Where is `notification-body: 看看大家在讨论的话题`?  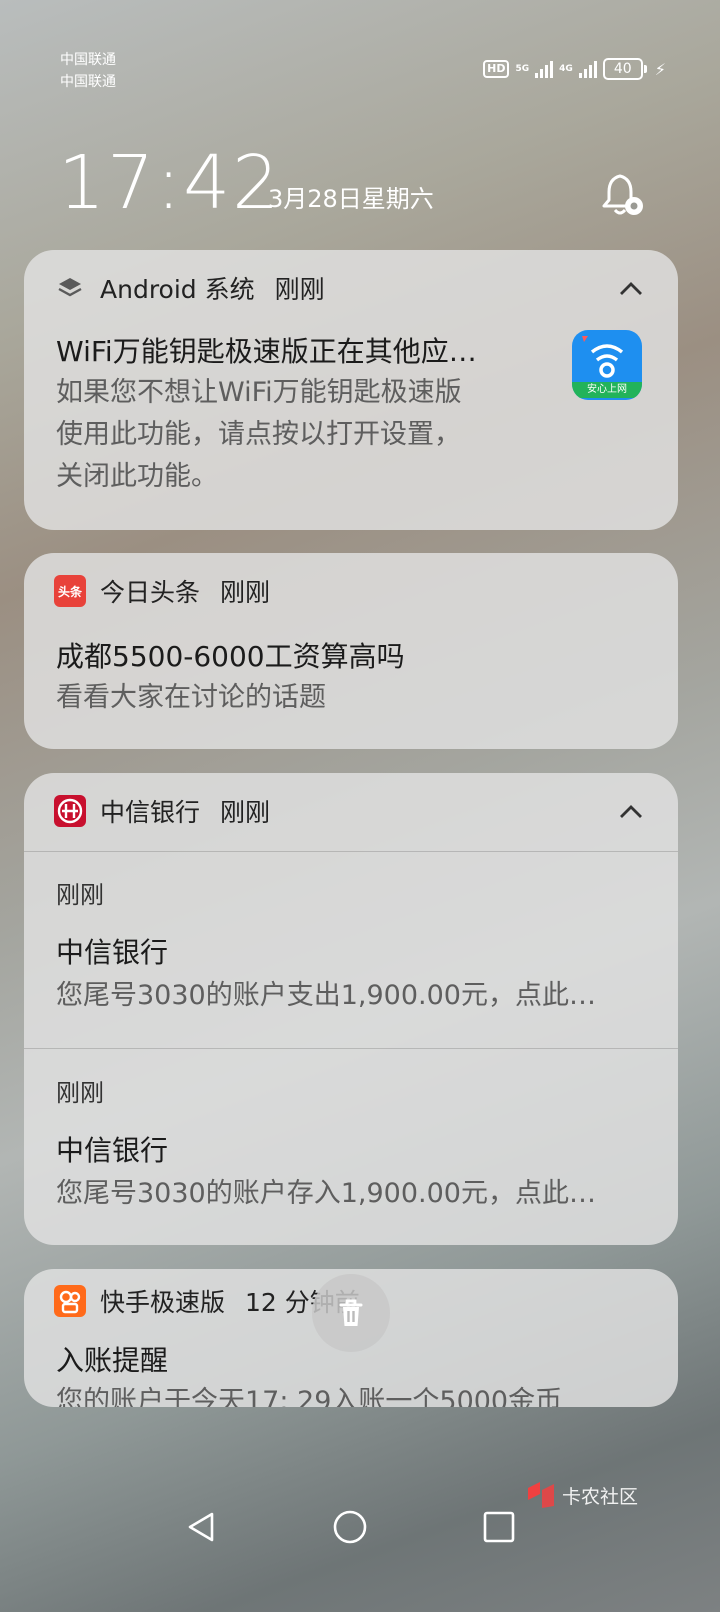
notification-body: 看看大家在讨论的话题 is located at coordinates (191, 697).